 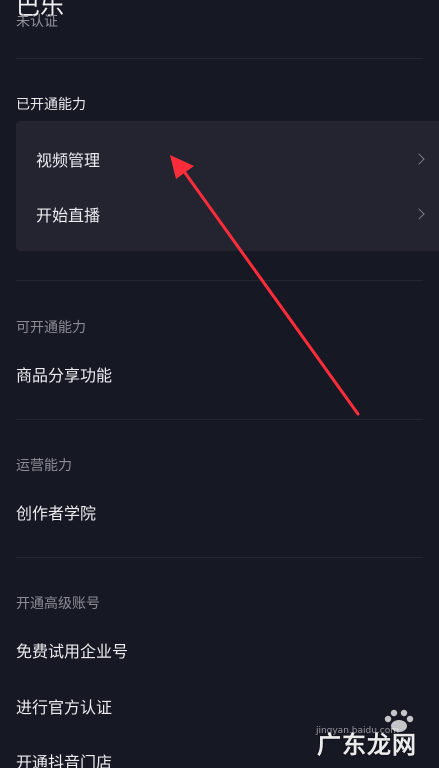 I want to click on official-verification-item: 进行官方认证, so click(x=64, y=706).